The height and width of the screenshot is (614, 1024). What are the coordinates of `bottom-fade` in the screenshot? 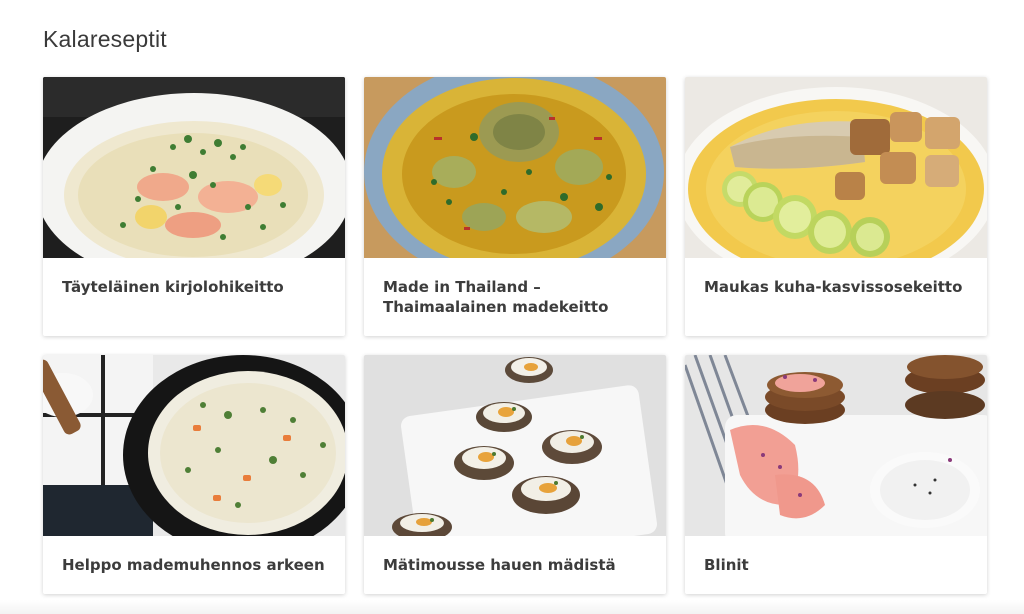 It's located at (512, 607).